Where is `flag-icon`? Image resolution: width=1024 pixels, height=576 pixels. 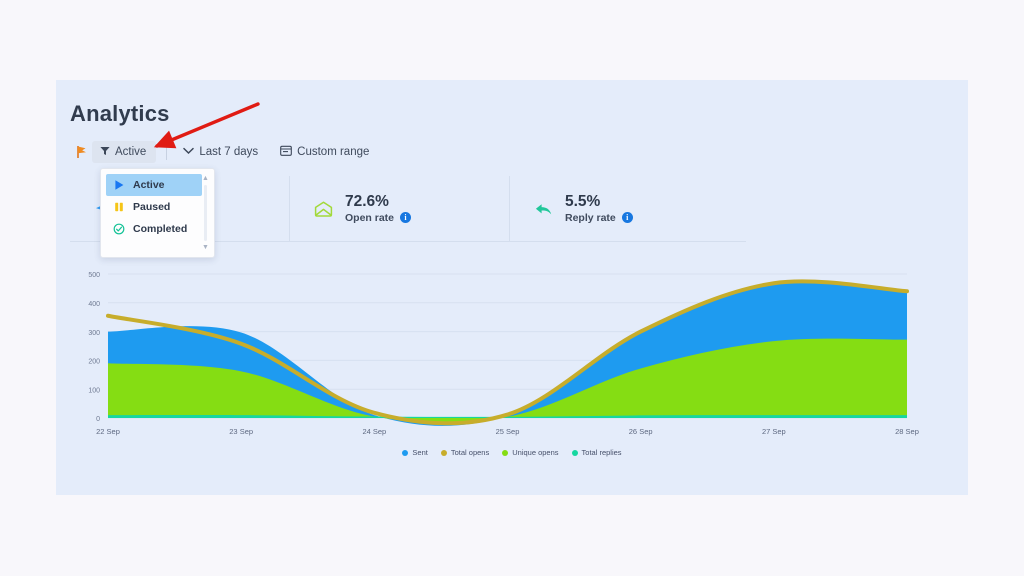 flag-icon is located at coordinates (81, 152).